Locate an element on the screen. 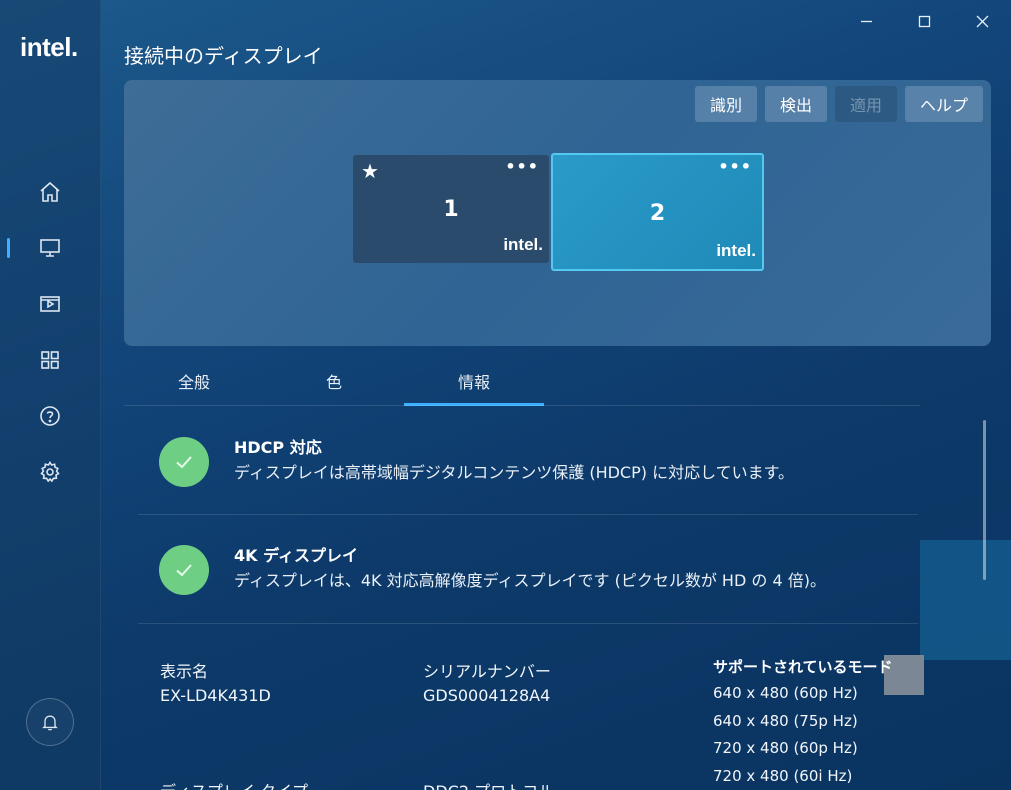 This screenshot has height=790, width=1011. intel-logo: intel. is located at coordinates (49, 47).